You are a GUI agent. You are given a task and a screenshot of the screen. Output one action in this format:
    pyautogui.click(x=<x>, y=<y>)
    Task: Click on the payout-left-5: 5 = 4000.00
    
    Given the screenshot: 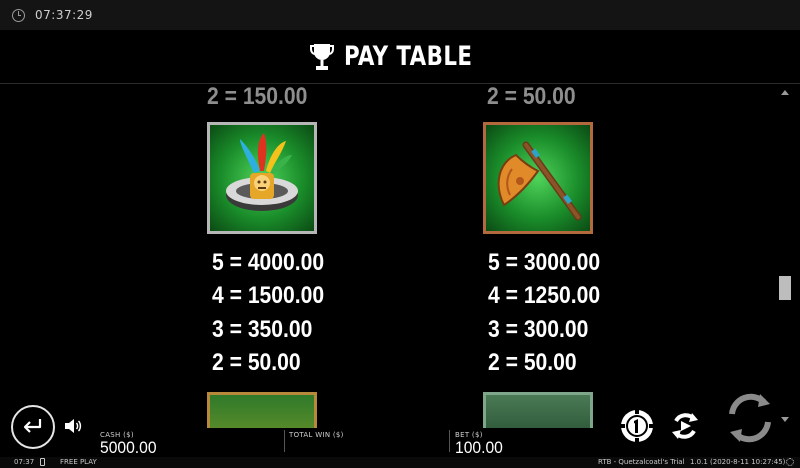 What is the action you would take?
    pyautogui.click(x=268, y=262)
    